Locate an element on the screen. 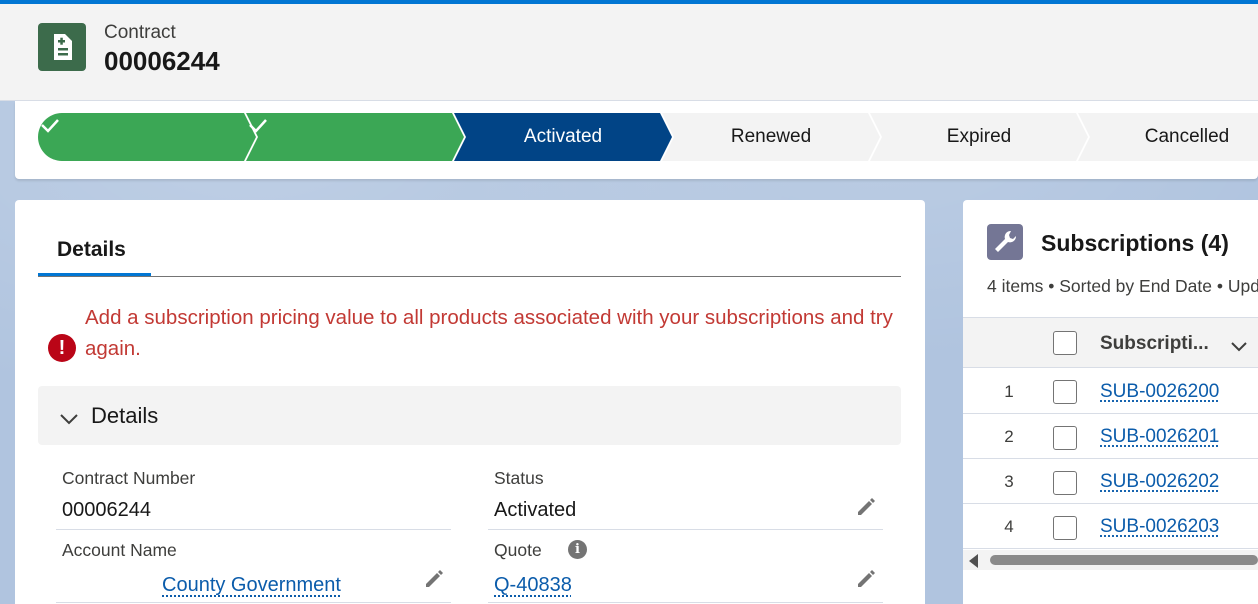 This screenshot has width=1258, height=604. scrollbar-thumb is located at coordinates (1124, 560).